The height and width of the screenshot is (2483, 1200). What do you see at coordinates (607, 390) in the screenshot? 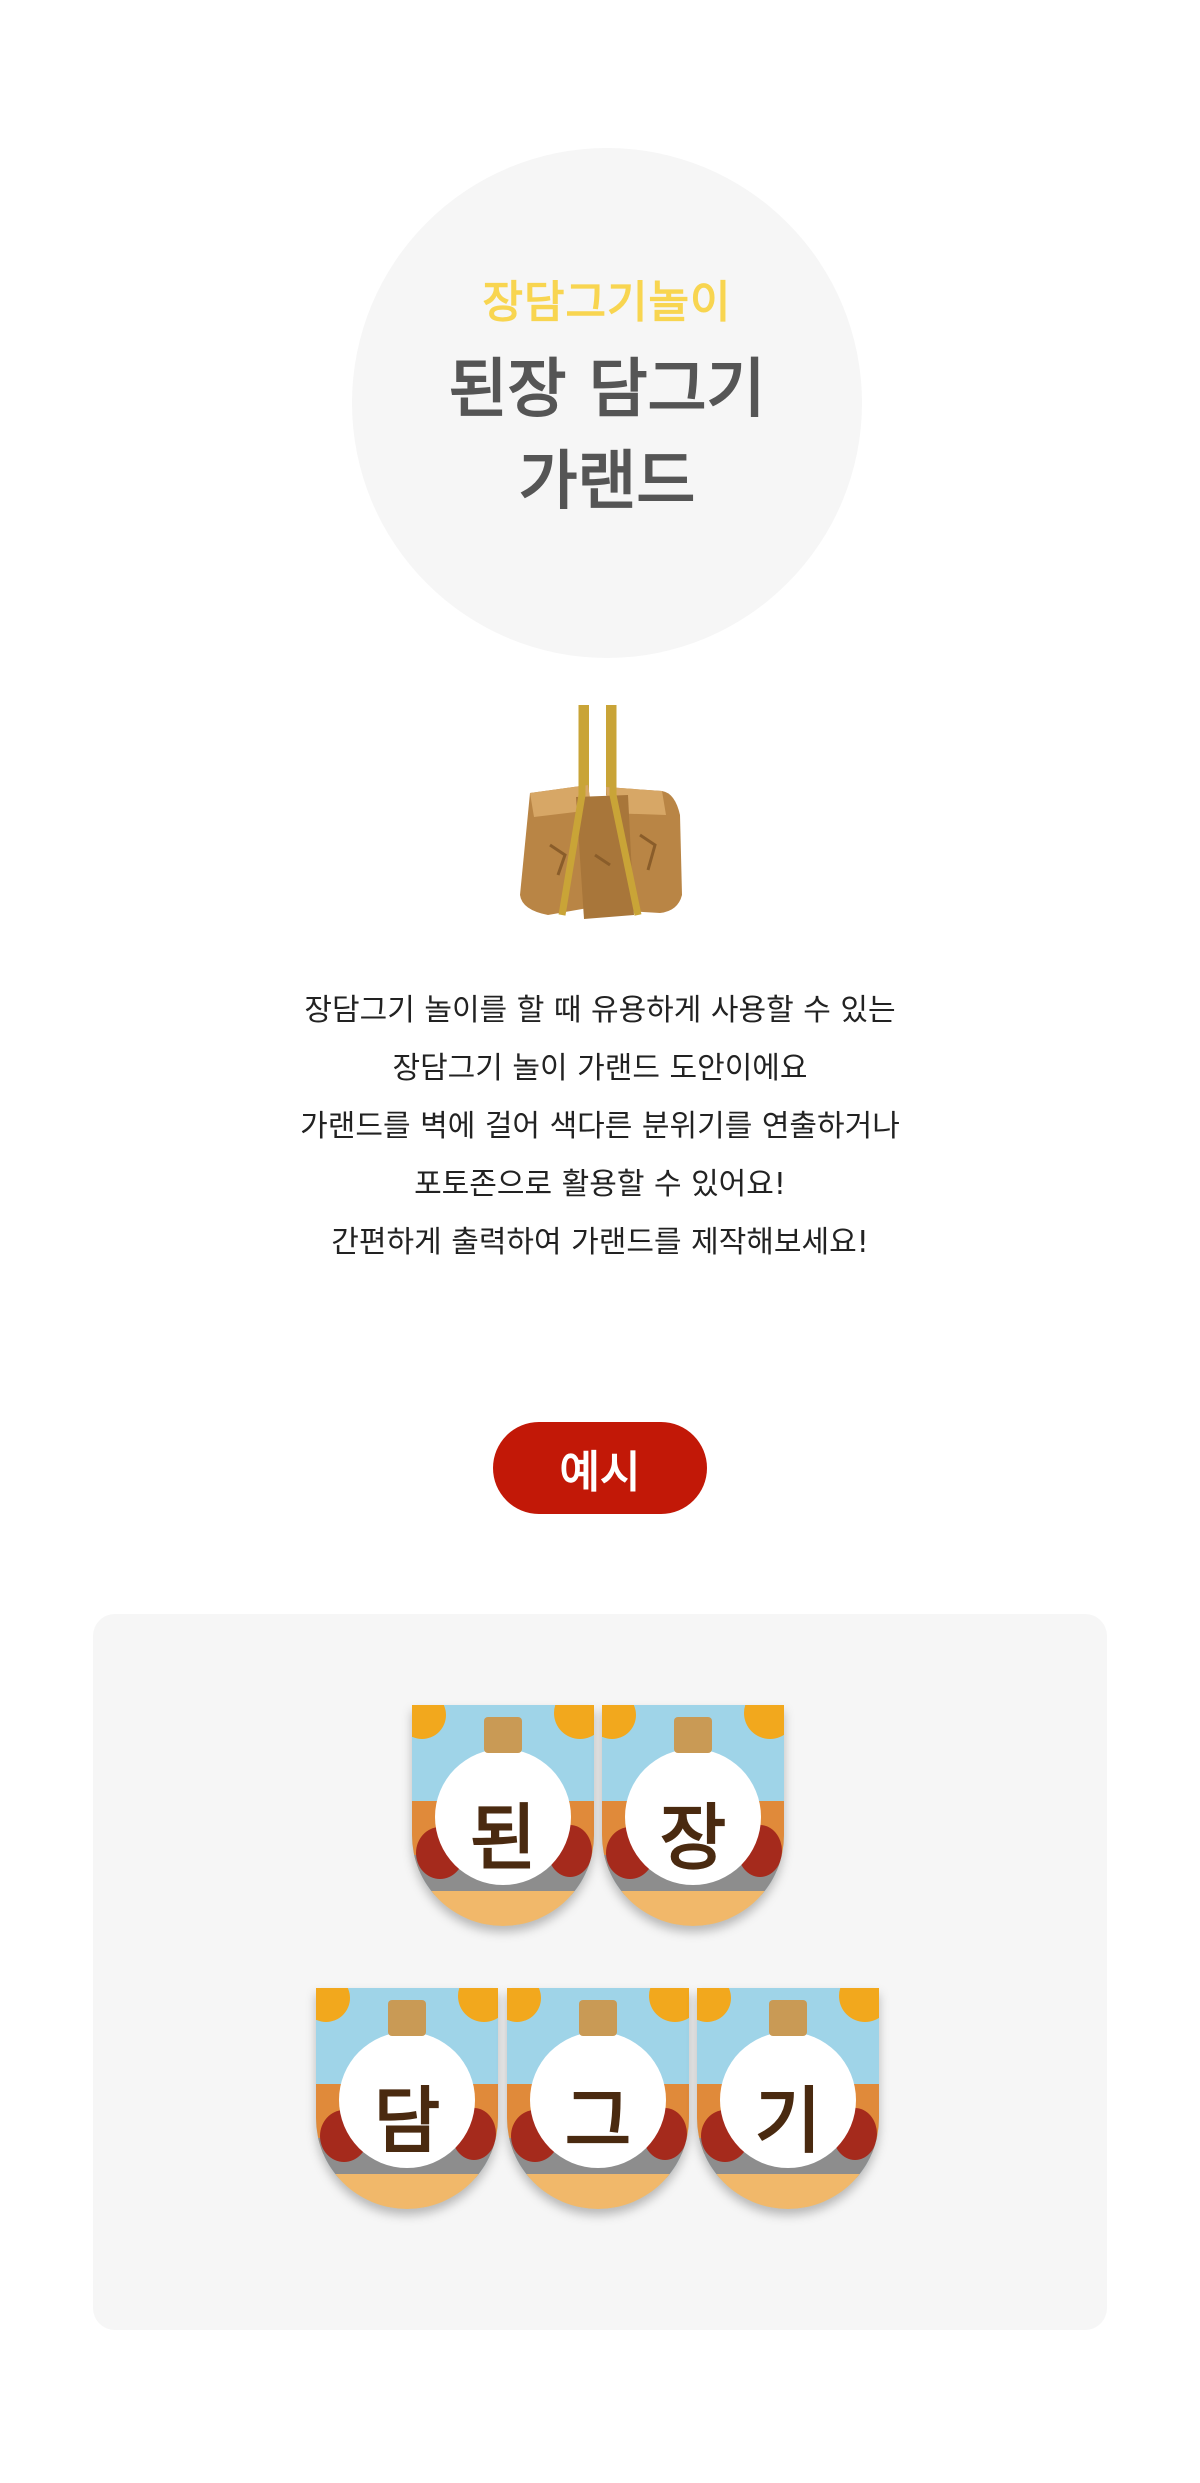
I see `page-title-line1: 된장 담그기` at bounding box center [607, 390].